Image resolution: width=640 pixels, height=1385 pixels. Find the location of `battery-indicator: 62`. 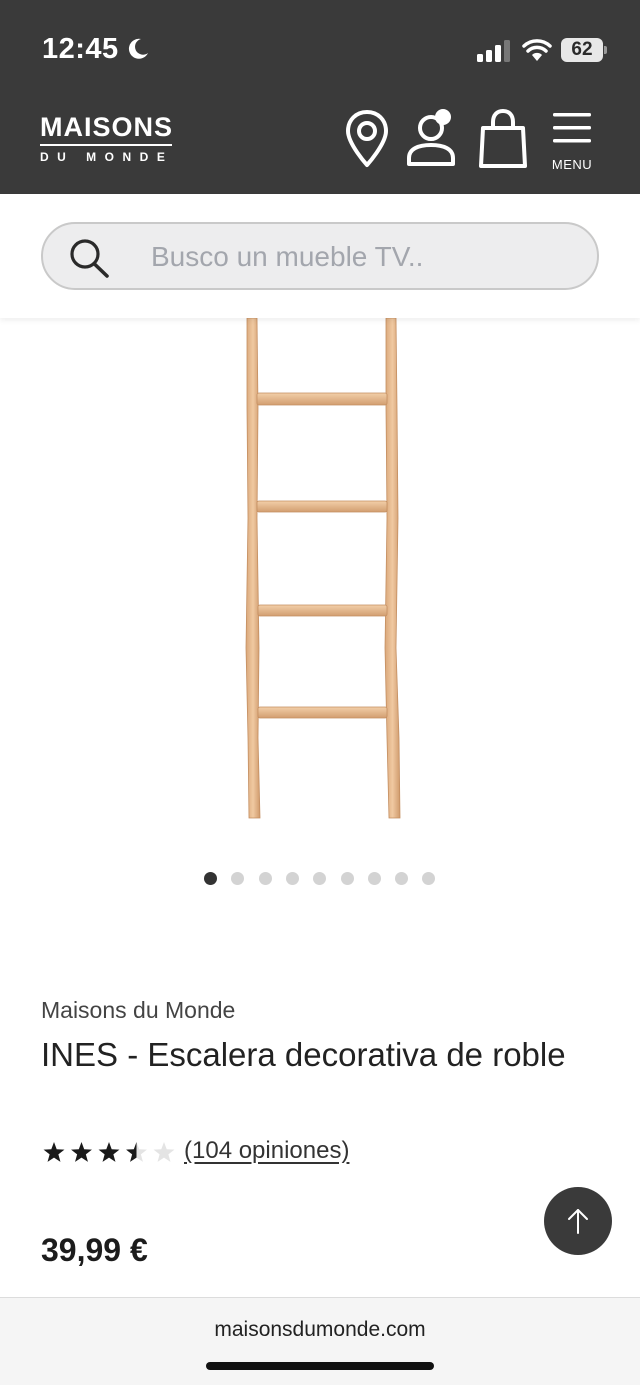

battery-indicator: 62 is located at coordinates (584, 50).